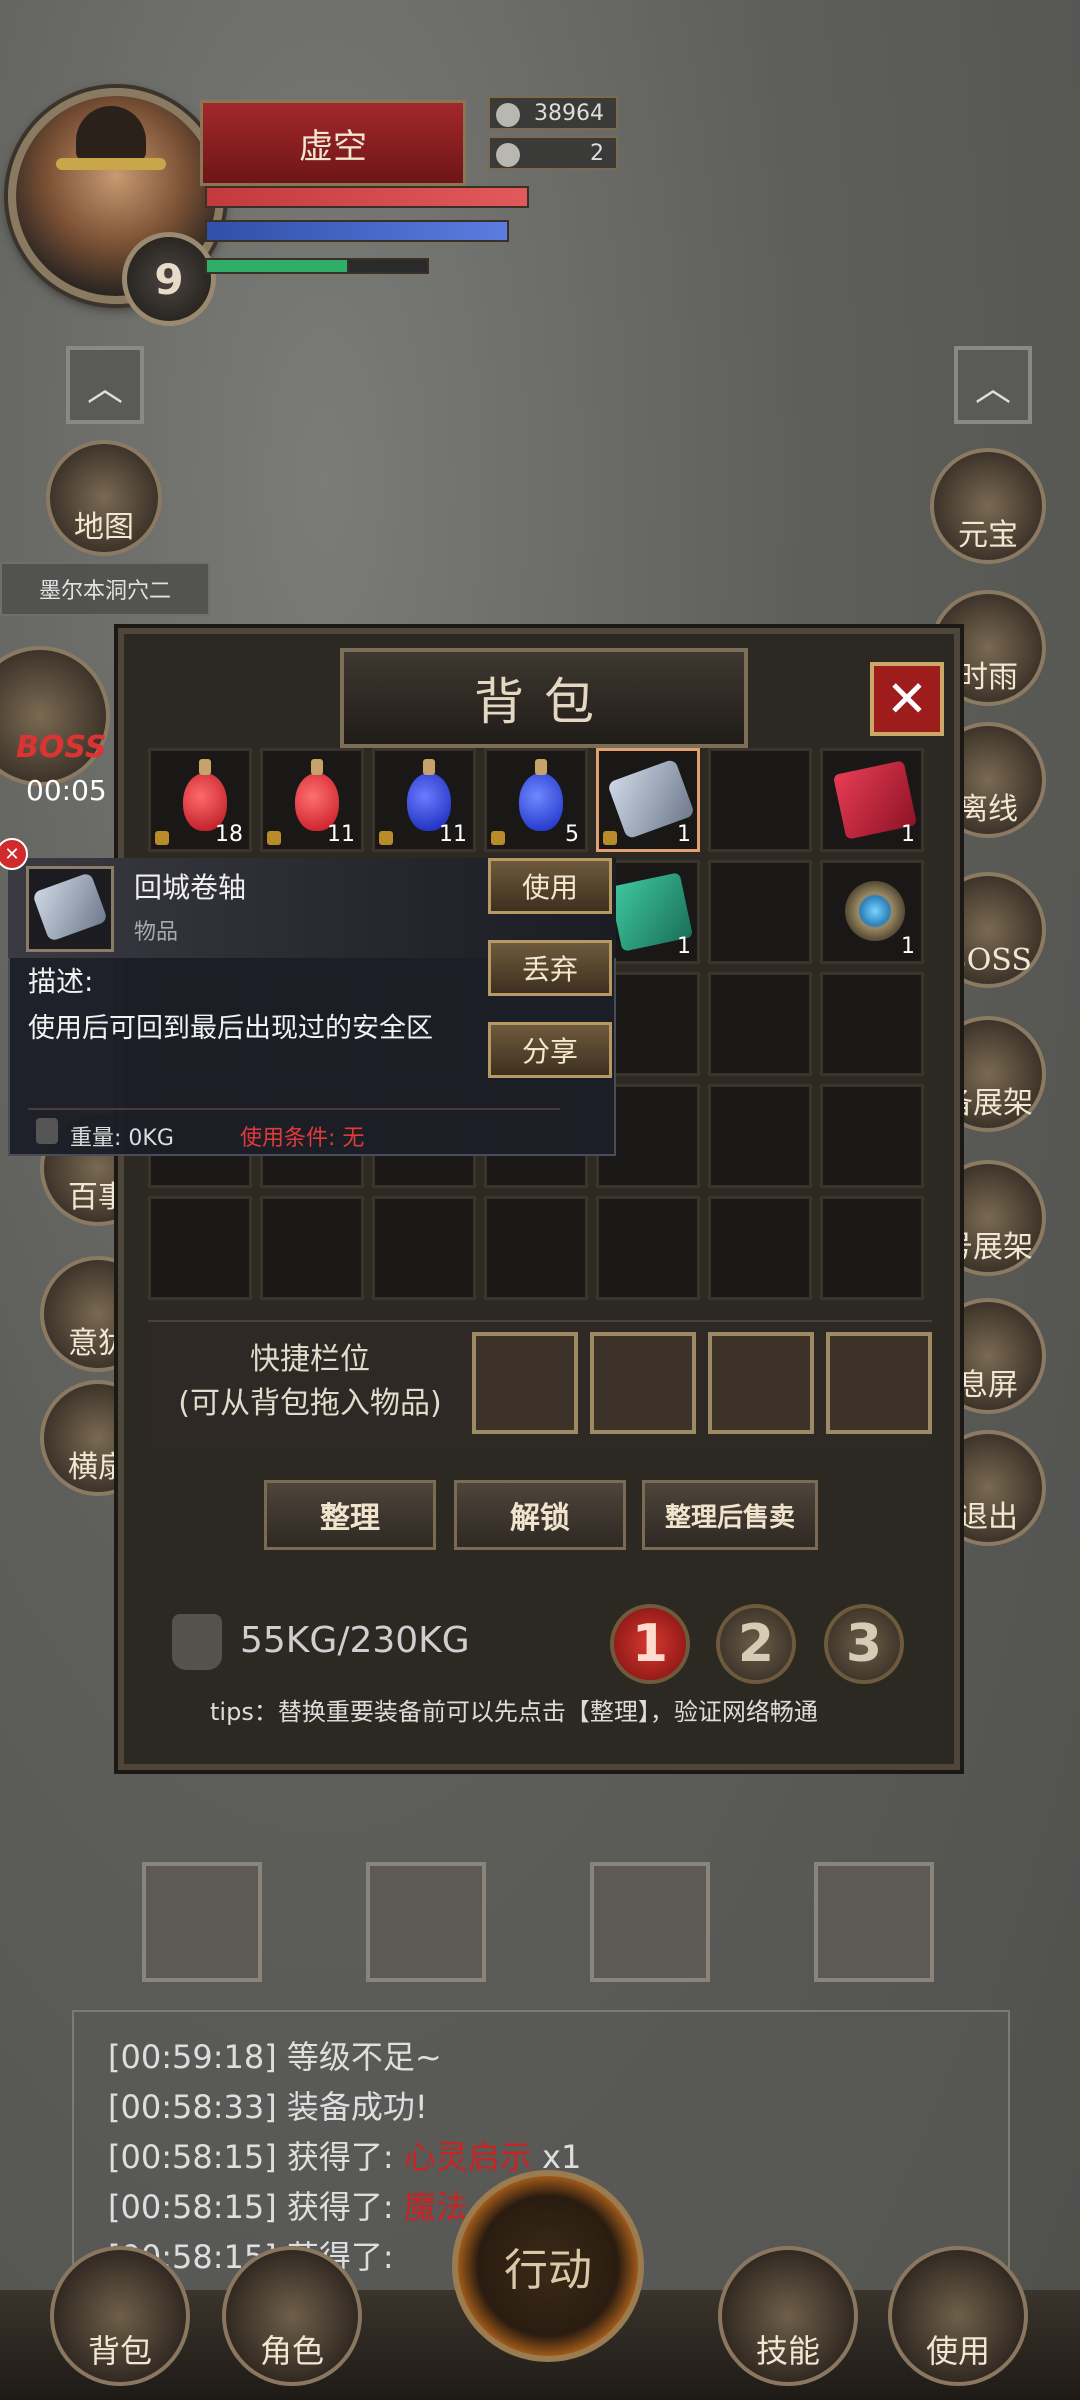 Image resolution: width=1080 pixels, height=2400 pixels. What do you see at coordinates (345, 2157) in the screenshot?
I see `chat-line: [00:58:15] 获得了: 心灵启示 x1` at bounding box center [345, 2157].